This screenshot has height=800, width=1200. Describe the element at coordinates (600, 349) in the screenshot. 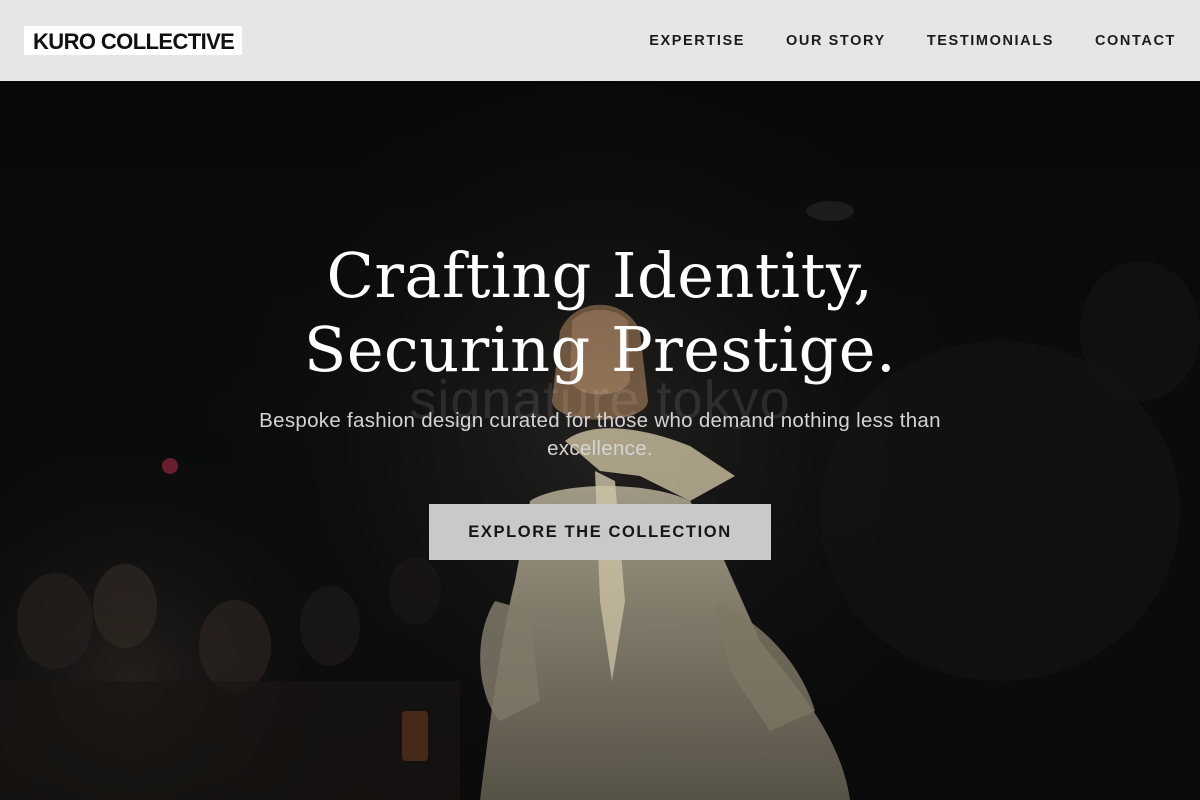

I see `hero-headline-line2: Securing Prestige.` at that location.